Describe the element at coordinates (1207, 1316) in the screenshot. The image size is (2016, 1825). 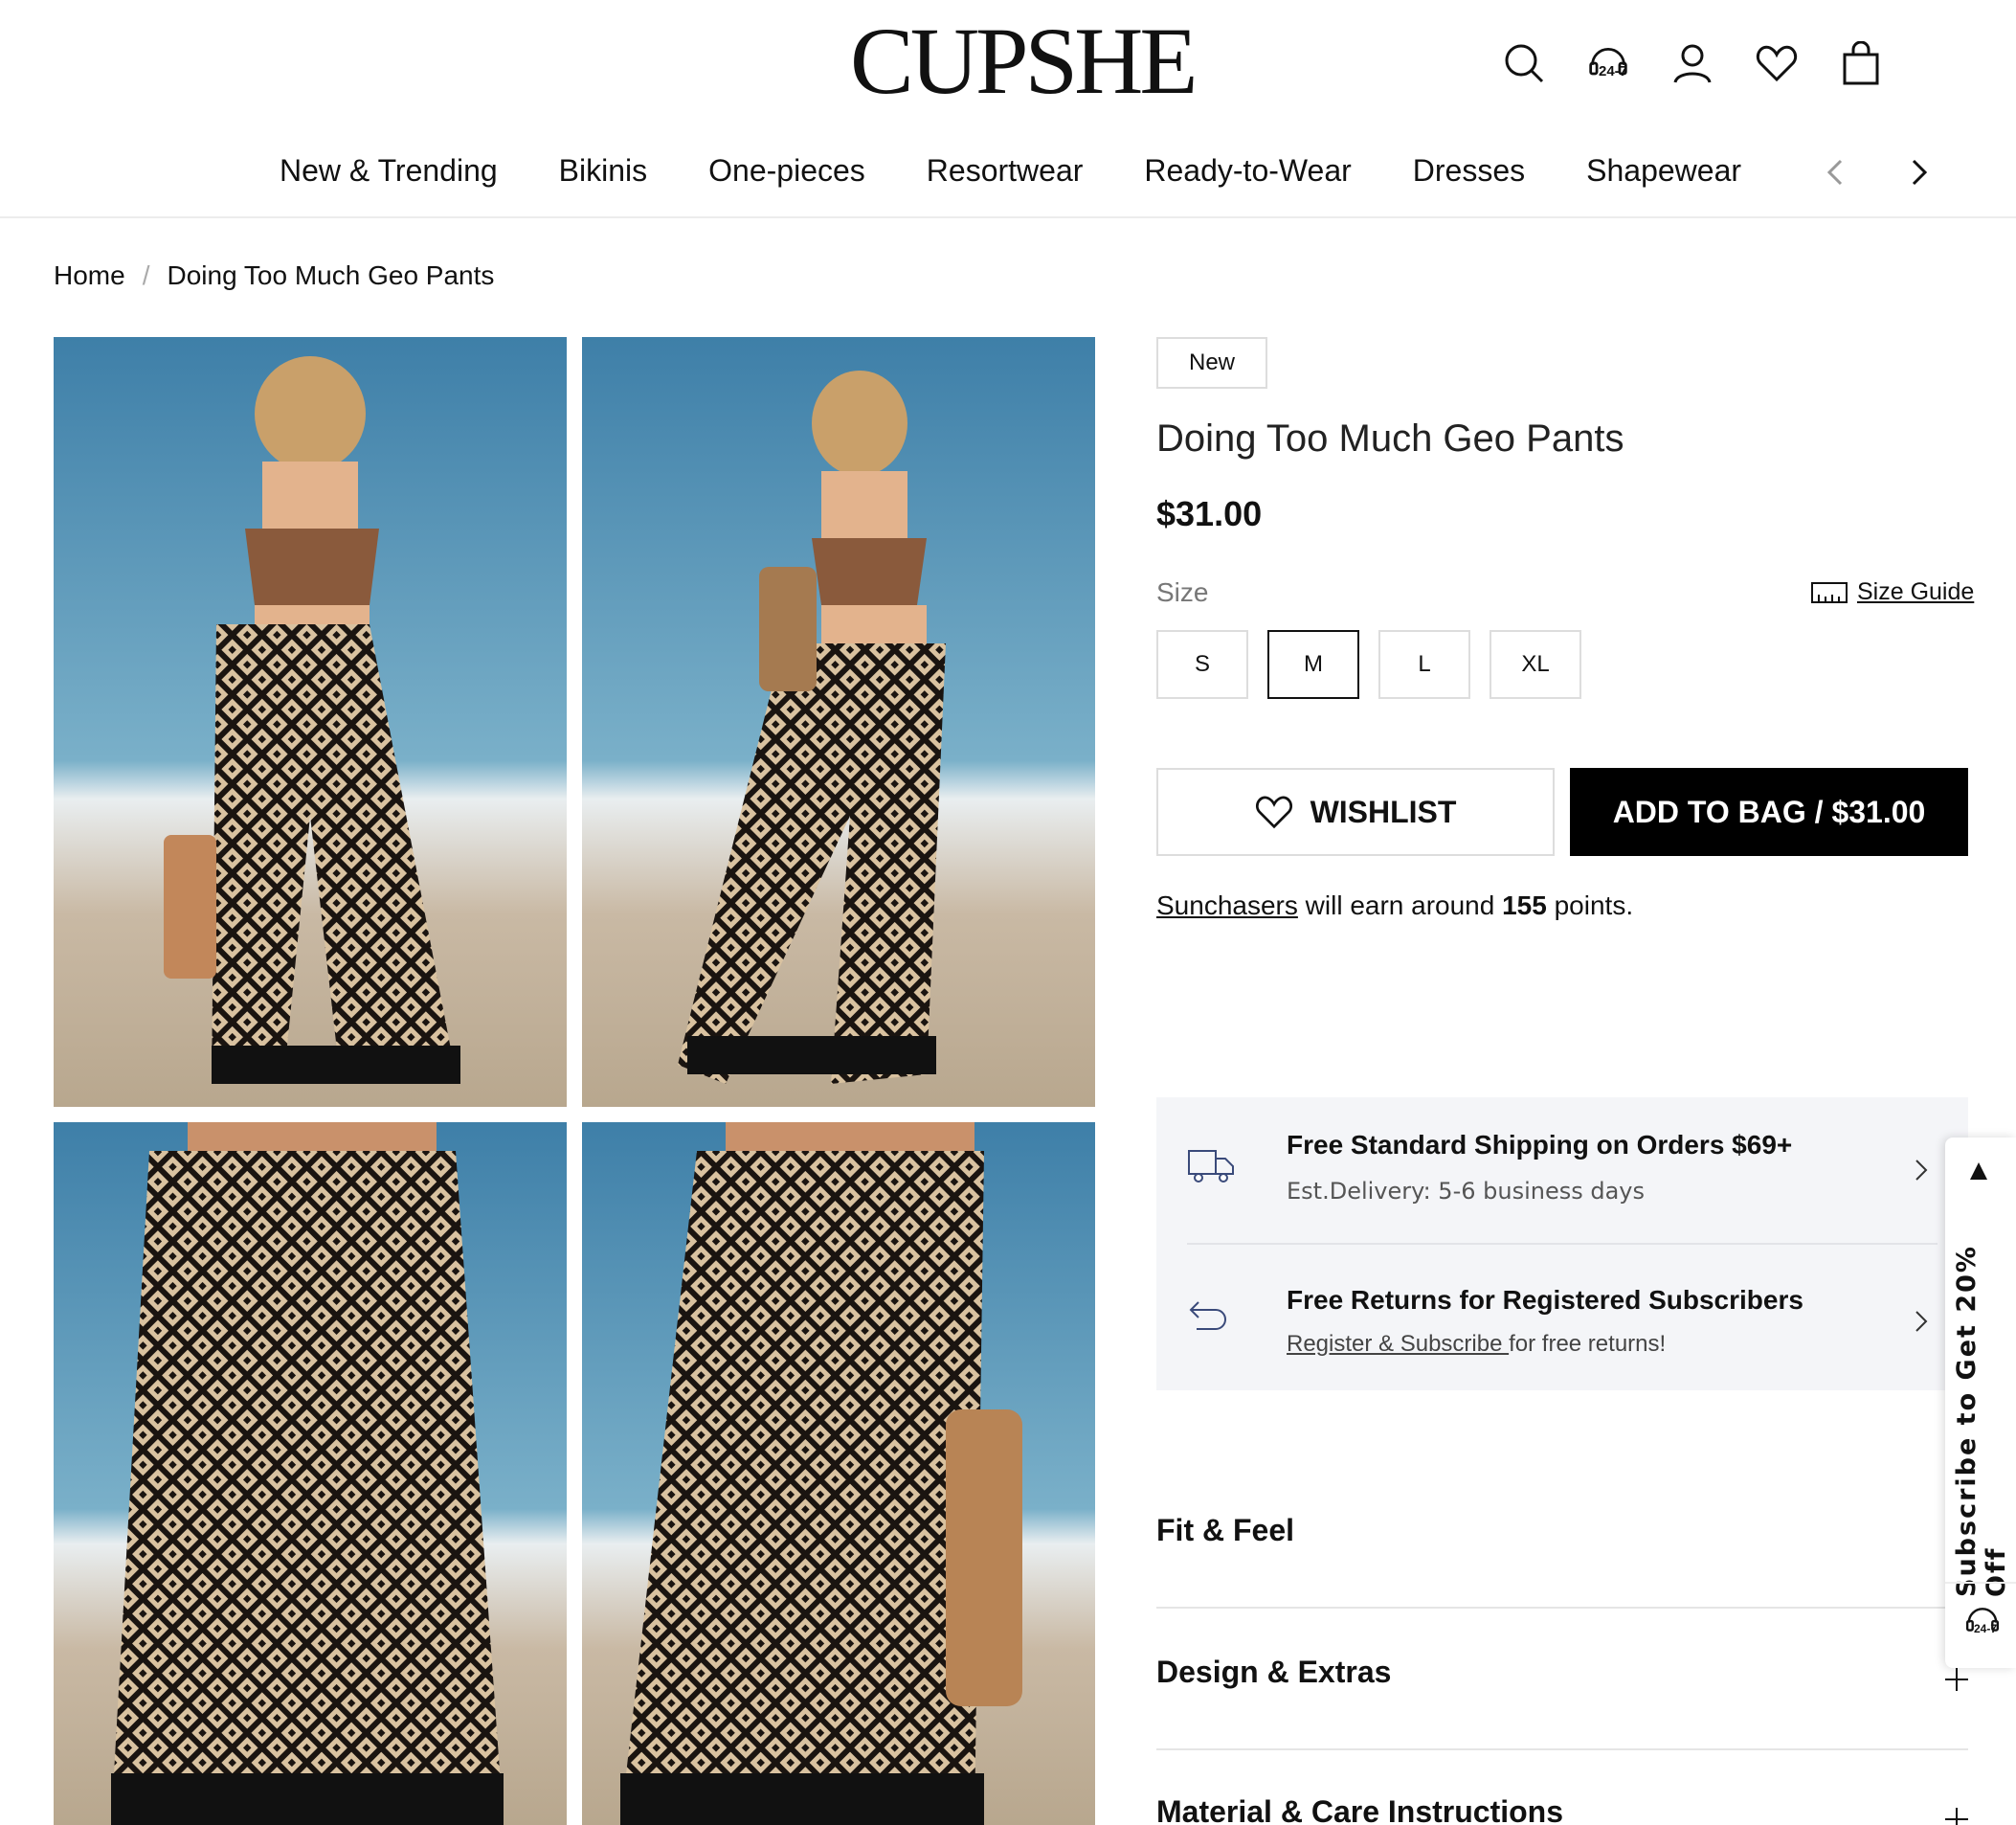
I see `return-arrow-icon` at that location.